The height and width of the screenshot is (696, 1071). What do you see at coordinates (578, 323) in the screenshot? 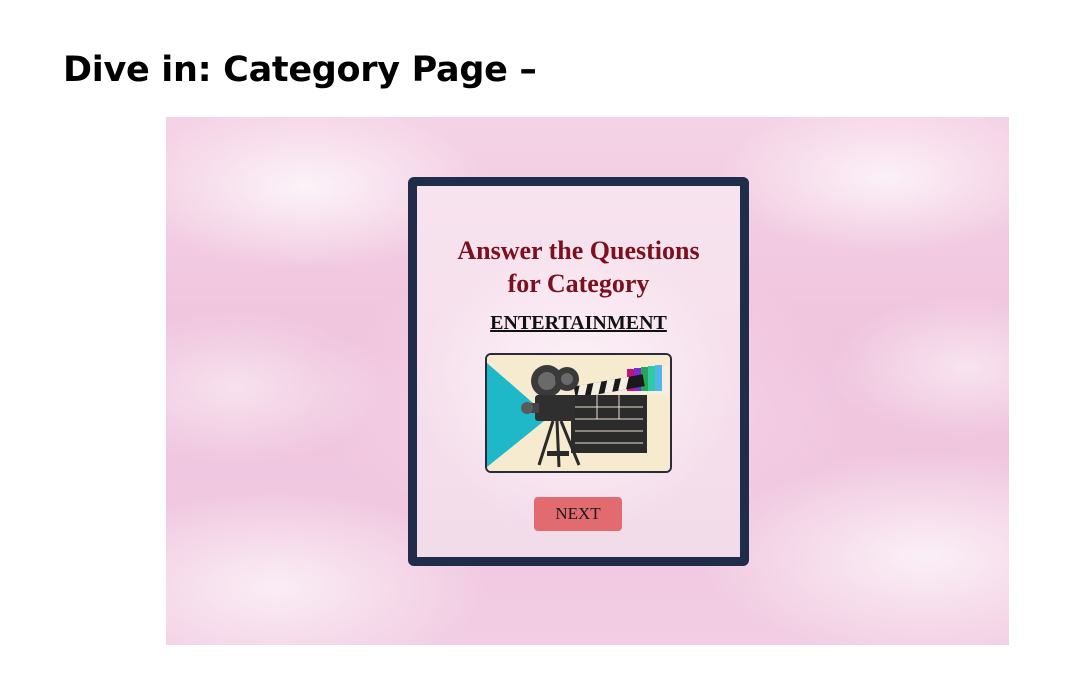
I see `category-name: ENTERTAINMENT` at bounding box center [578, 323].